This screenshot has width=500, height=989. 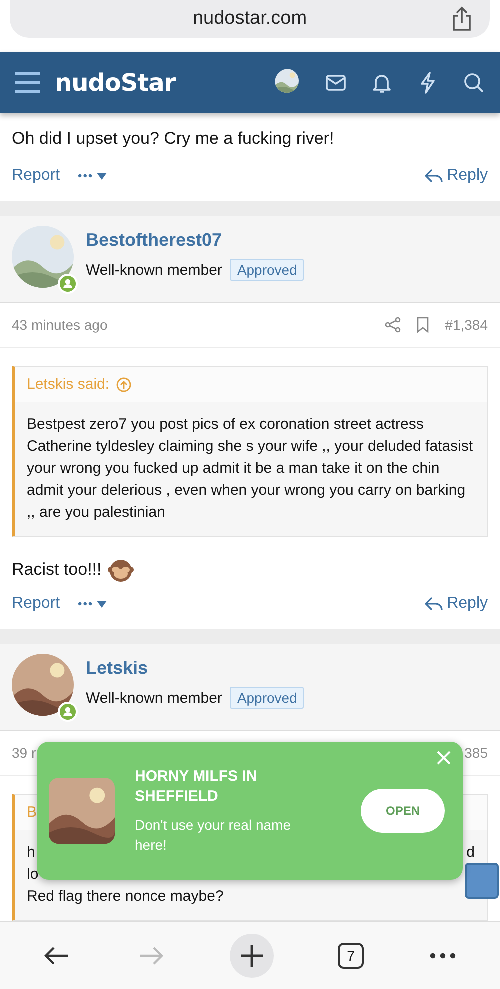 What do you see at coordinates (252, 956) in the screenshot?
I see `new-tab-button` at bounding box center [252, 956].